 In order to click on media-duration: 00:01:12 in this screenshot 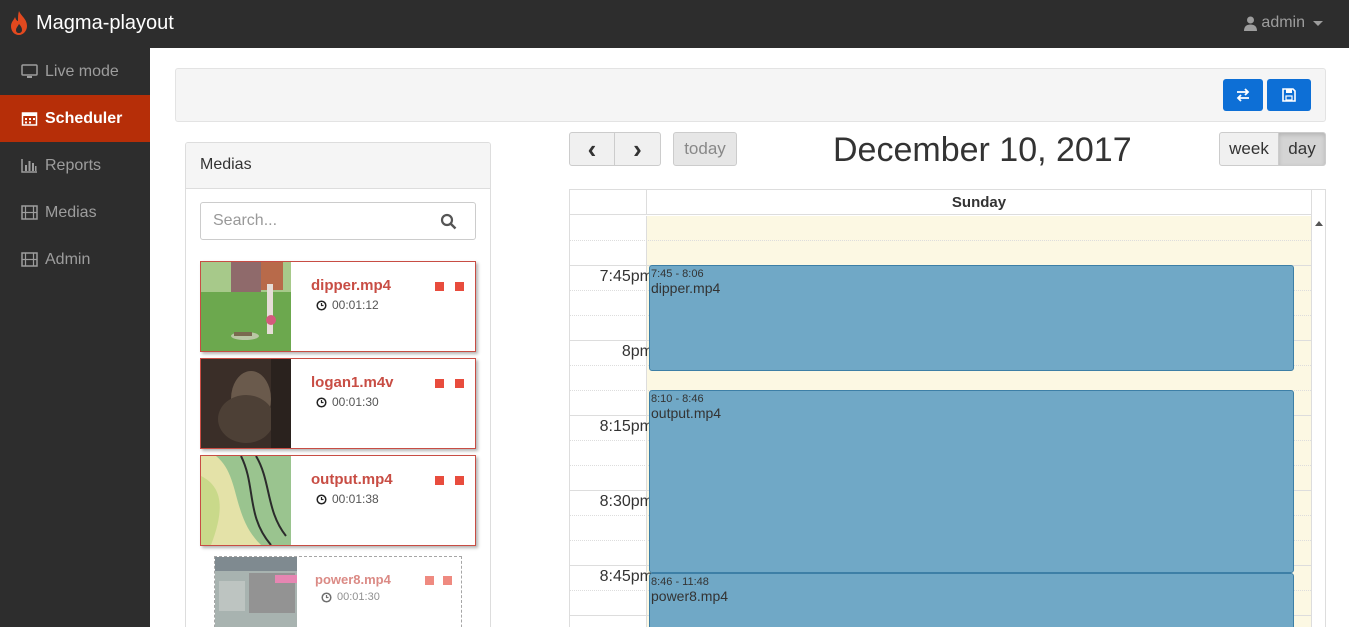, I will do `click(347, 305)`.